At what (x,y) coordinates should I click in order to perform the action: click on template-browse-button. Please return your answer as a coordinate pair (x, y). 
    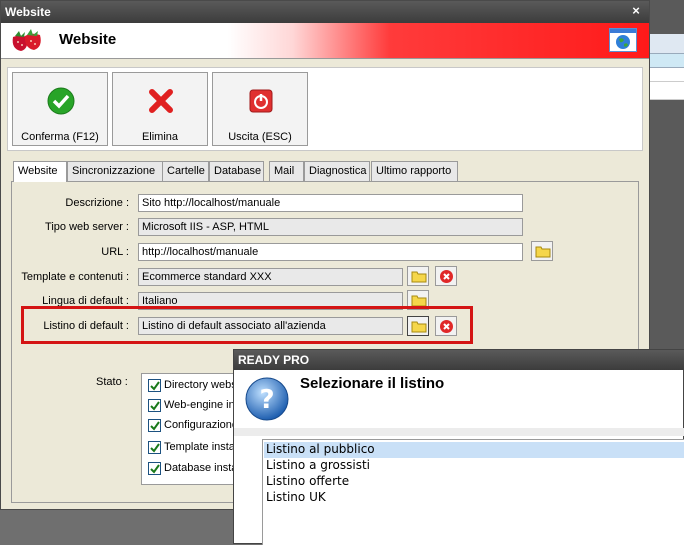
    Looking at the image, I should click on (418, 276).